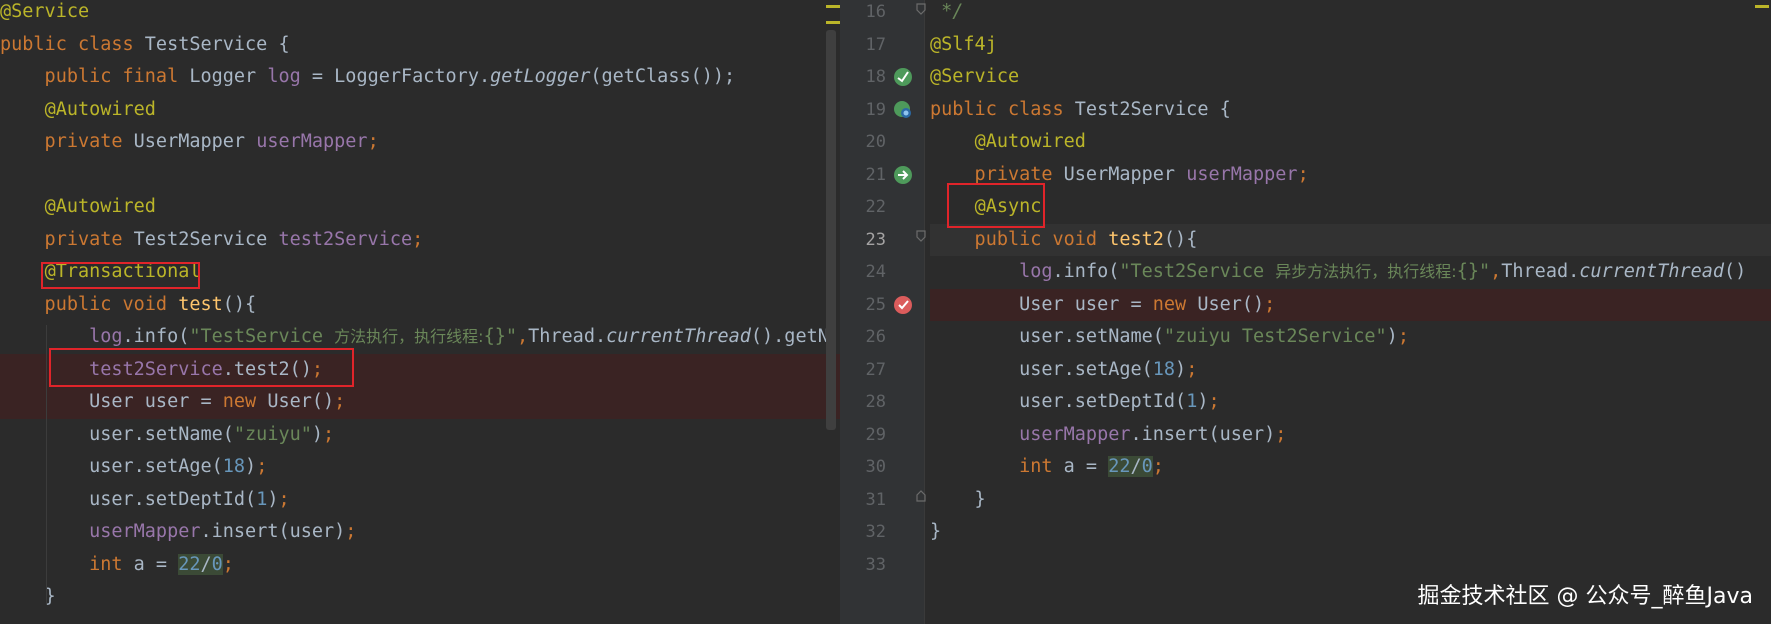 Image resolution: width=1771 pixels, height=624 pixels. Describe the element at coordinates (1350, 45) in the screenshot. I see `code-line: @Slf4j` at that location.